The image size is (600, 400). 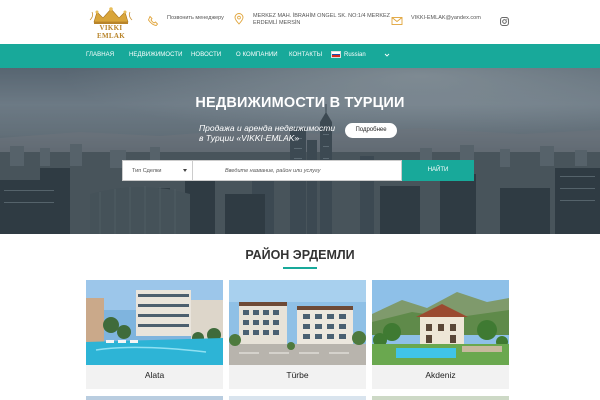 I want to click on nav-item-contacts: КОНТАКТЫ, so click(x=305, y=55).